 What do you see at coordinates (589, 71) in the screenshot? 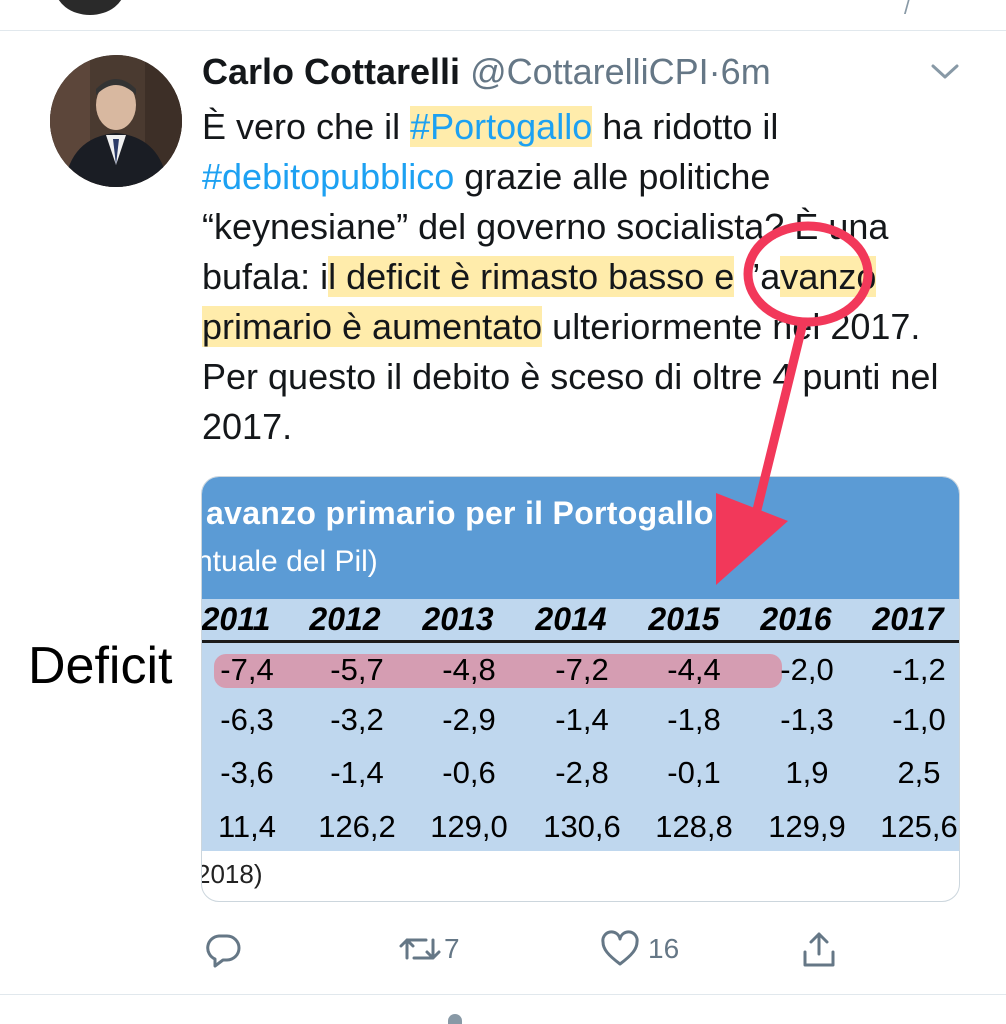
I see `author-handle: @CottarelliCPI` at bounding box center [589, 71].